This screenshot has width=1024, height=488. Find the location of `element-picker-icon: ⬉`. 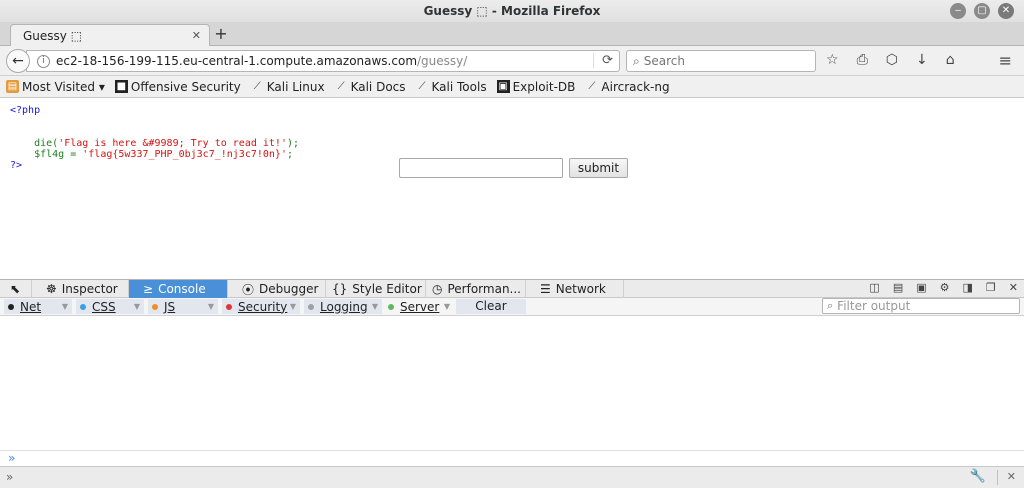

element-picker-icon: ⬉ is located at coordinates (16, 289).